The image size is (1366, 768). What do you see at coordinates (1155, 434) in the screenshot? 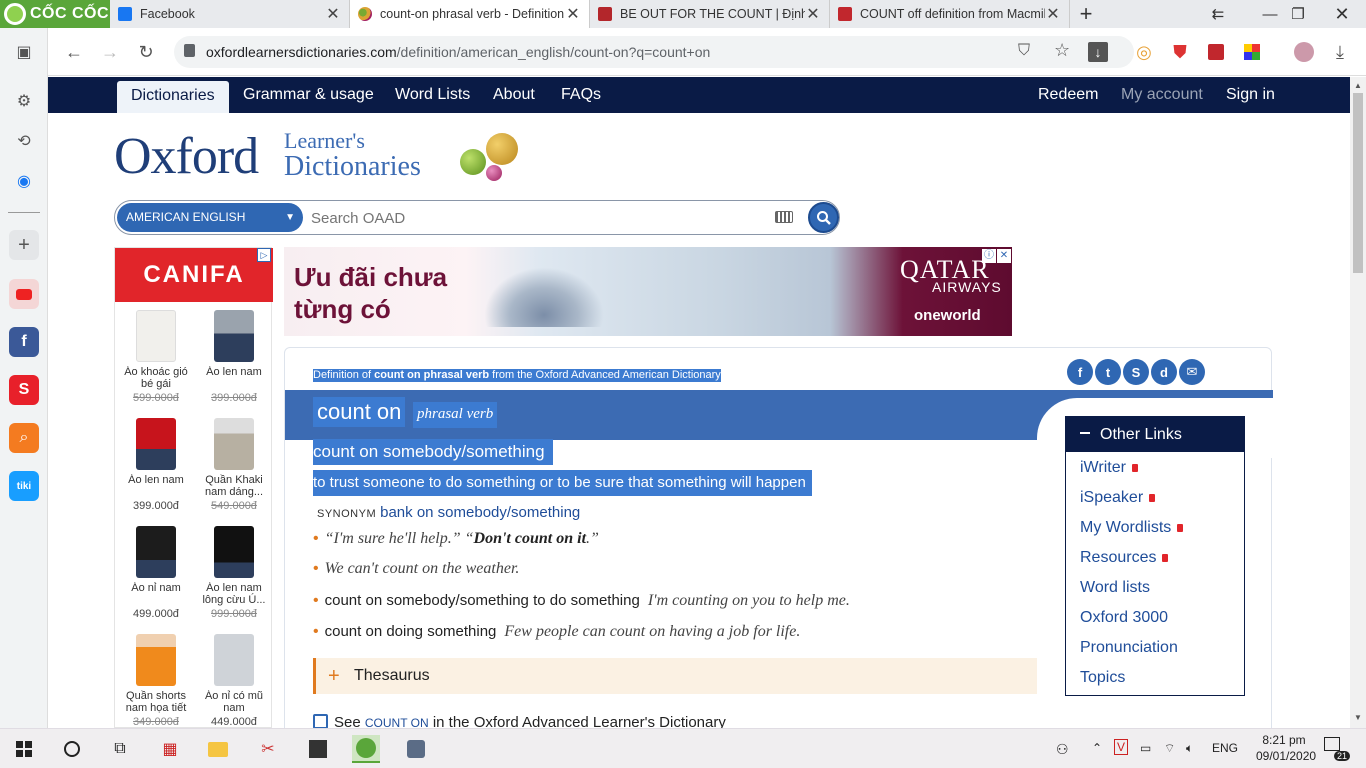
I see `other-links-header: Other Links` at bounding box center [1155, 434].